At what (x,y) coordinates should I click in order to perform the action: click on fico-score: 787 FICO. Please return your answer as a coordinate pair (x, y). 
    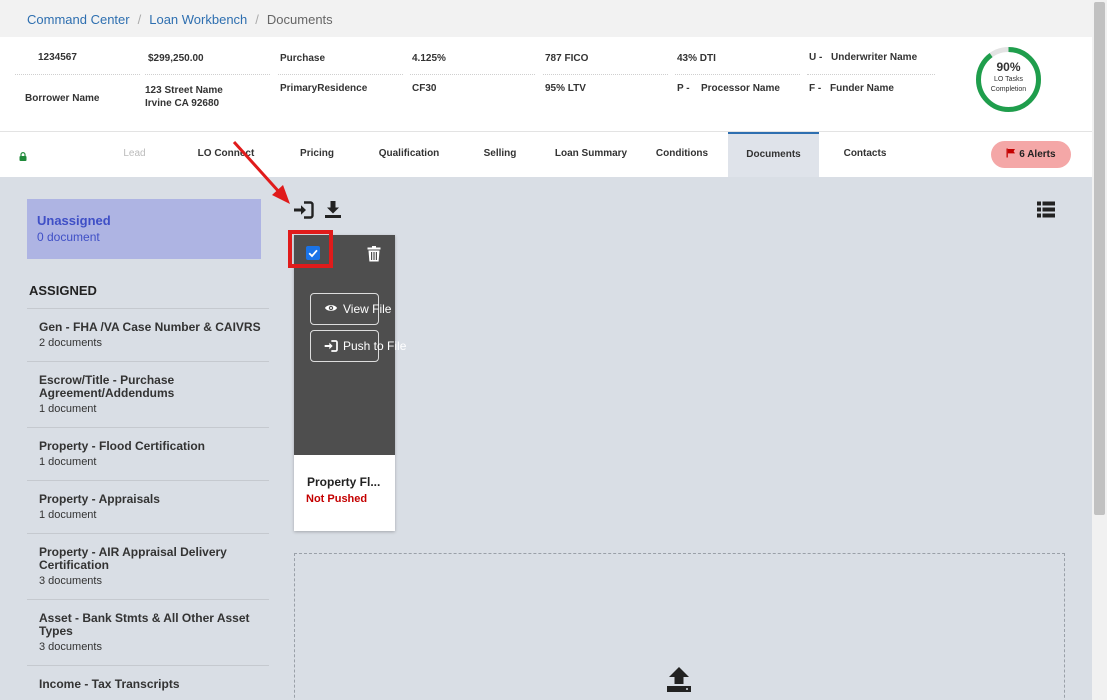
    Looking at the image, I should click on (567, 58).